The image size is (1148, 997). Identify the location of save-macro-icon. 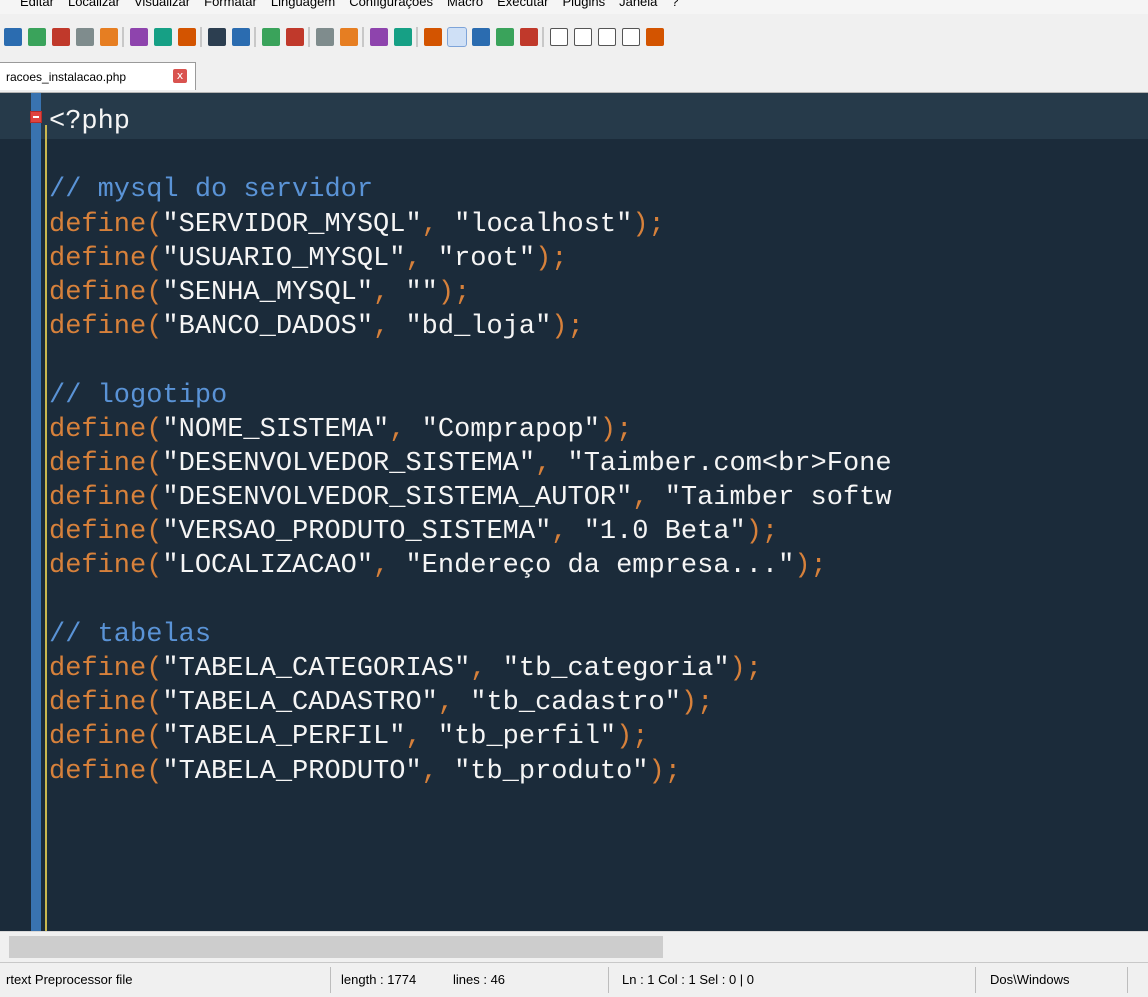
(655, 37).